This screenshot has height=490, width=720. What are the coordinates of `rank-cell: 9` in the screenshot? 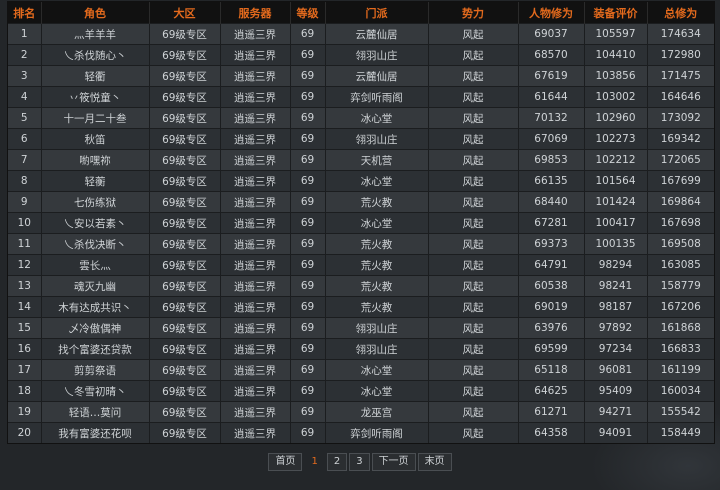 It's located at (25, 202).